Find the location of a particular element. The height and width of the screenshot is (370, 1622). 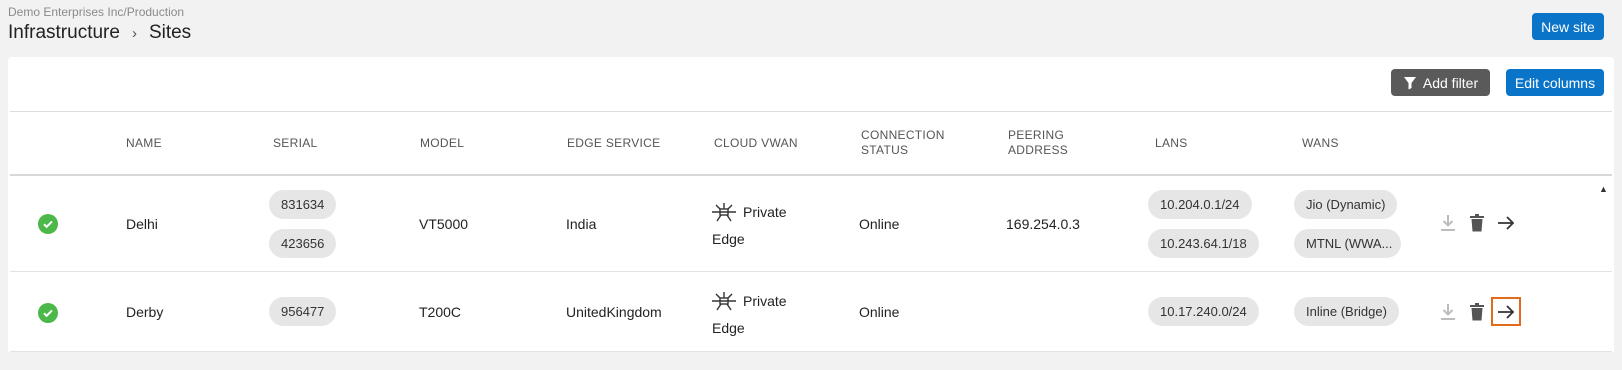

new-site-button: New site is located at coordinates (1568, 26).